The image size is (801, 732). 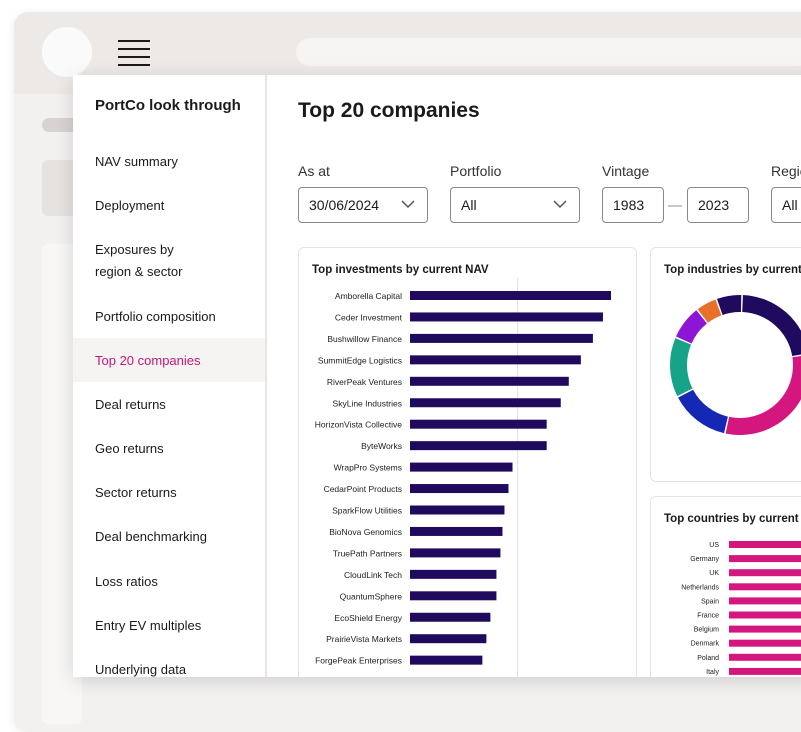 What do you see at coordinates (765, 629) in the screenshot?
I see `bar-belgium` at bounding box center [765, 629].